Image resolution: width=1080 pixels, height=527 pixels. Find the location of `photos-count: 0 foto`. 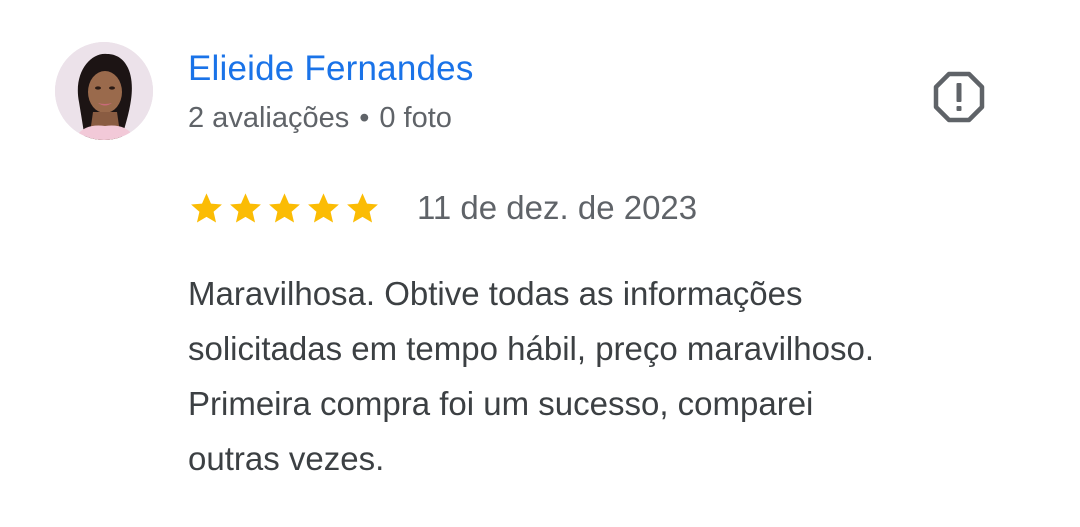

photos-count: 0 foto is located at coordinates (415, 118).